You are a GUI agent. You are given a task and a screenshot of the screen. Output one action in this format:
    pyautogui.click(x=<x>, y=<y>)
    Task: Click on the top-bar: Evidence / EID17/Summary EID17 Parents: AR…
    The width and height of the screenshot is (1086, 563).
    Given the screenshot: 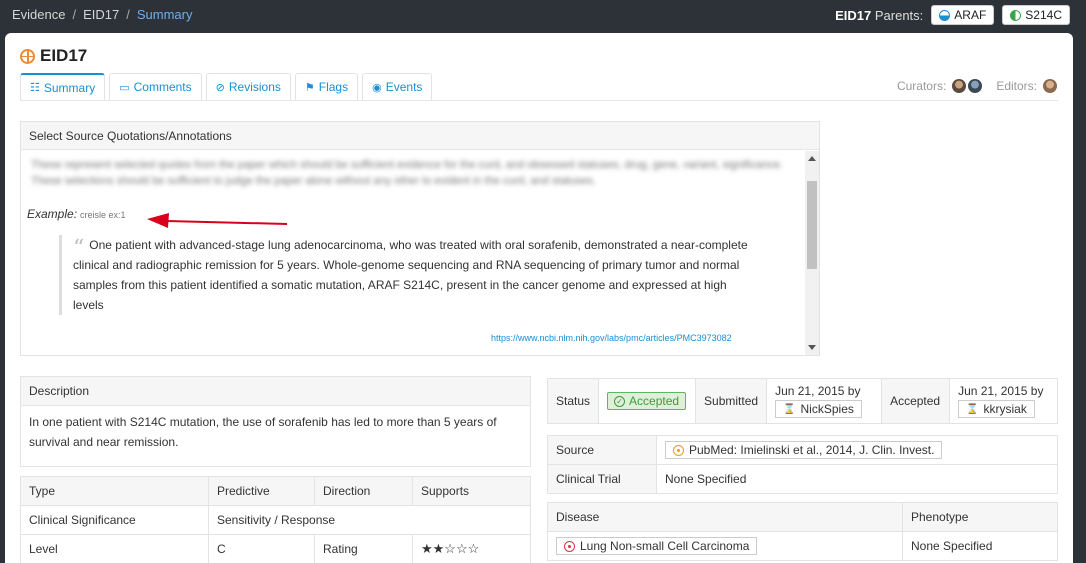 What is the action you would take?
    pyautogui.click(x=543, y=15)
    